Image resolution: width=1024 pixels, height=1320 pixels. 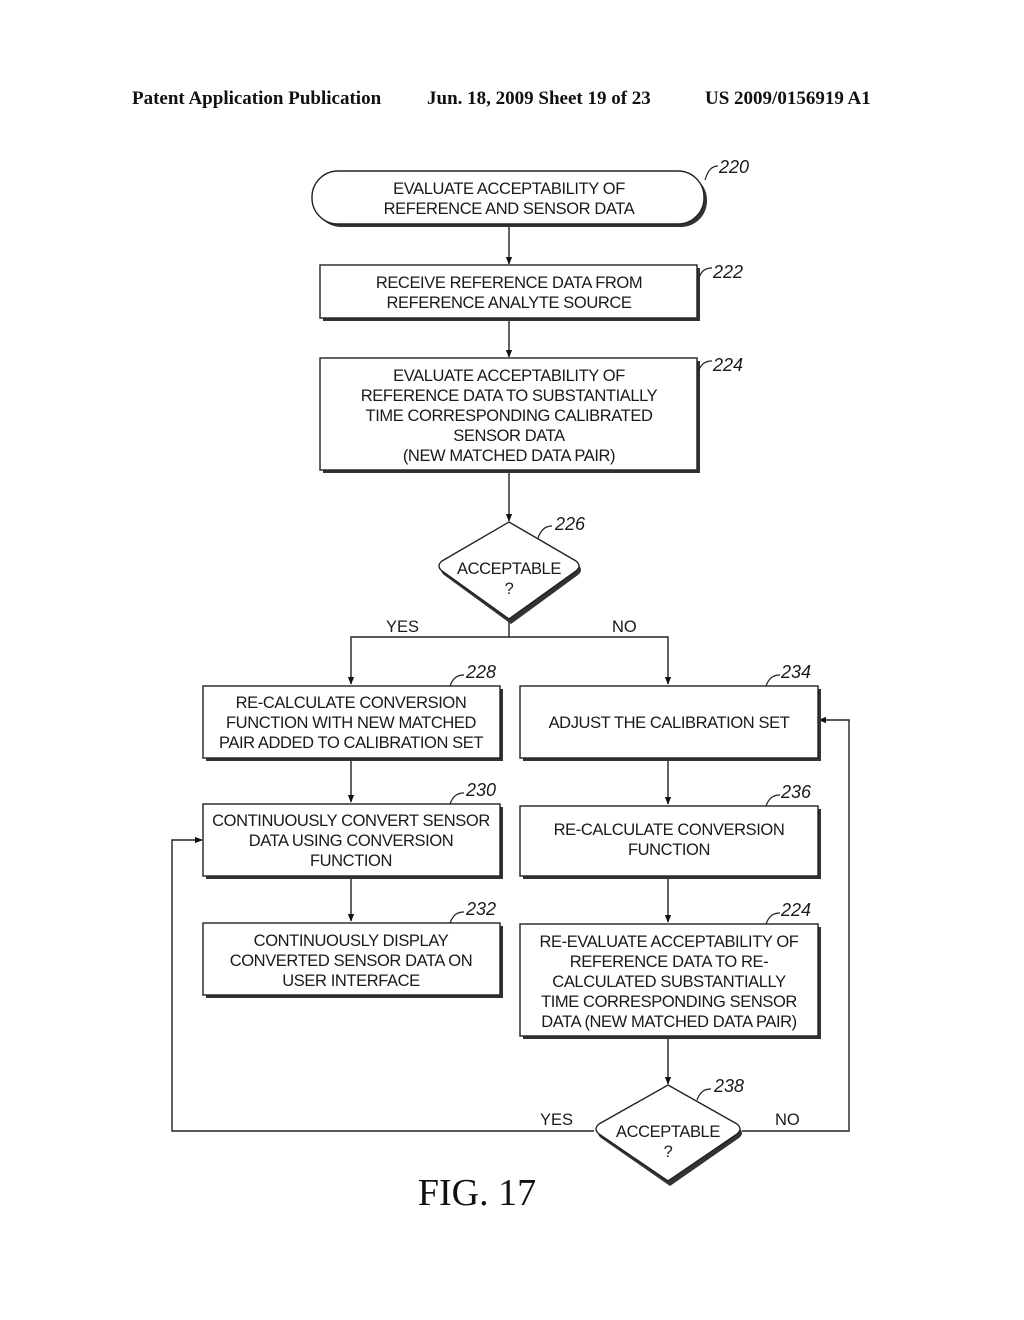 I want to click on node-226-line-1: ACCEPTABLE, so click(x=509, y=569).